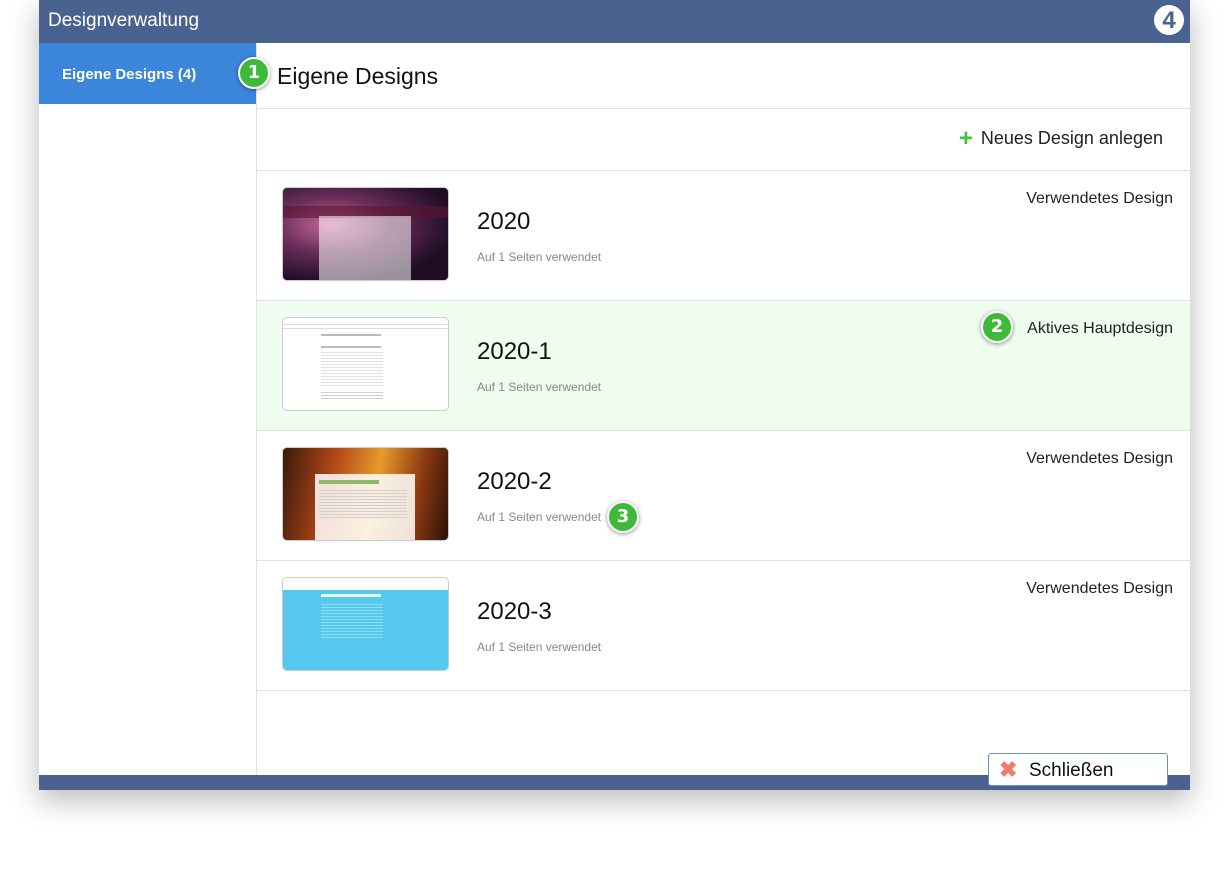  What do you see at coordinates (1071, 138) in the screenshot?
I see `new-design-label: Neues Design anlegen` at bounding box center [1071, 138].